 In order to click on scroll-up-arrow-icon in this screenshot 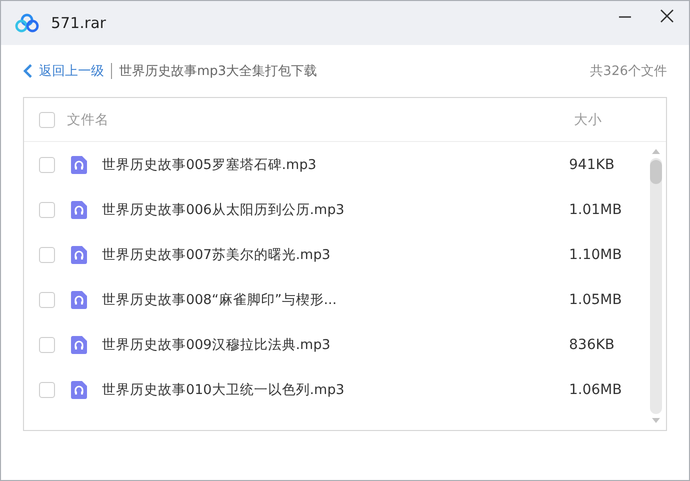, I will do `click(656, 151)`.